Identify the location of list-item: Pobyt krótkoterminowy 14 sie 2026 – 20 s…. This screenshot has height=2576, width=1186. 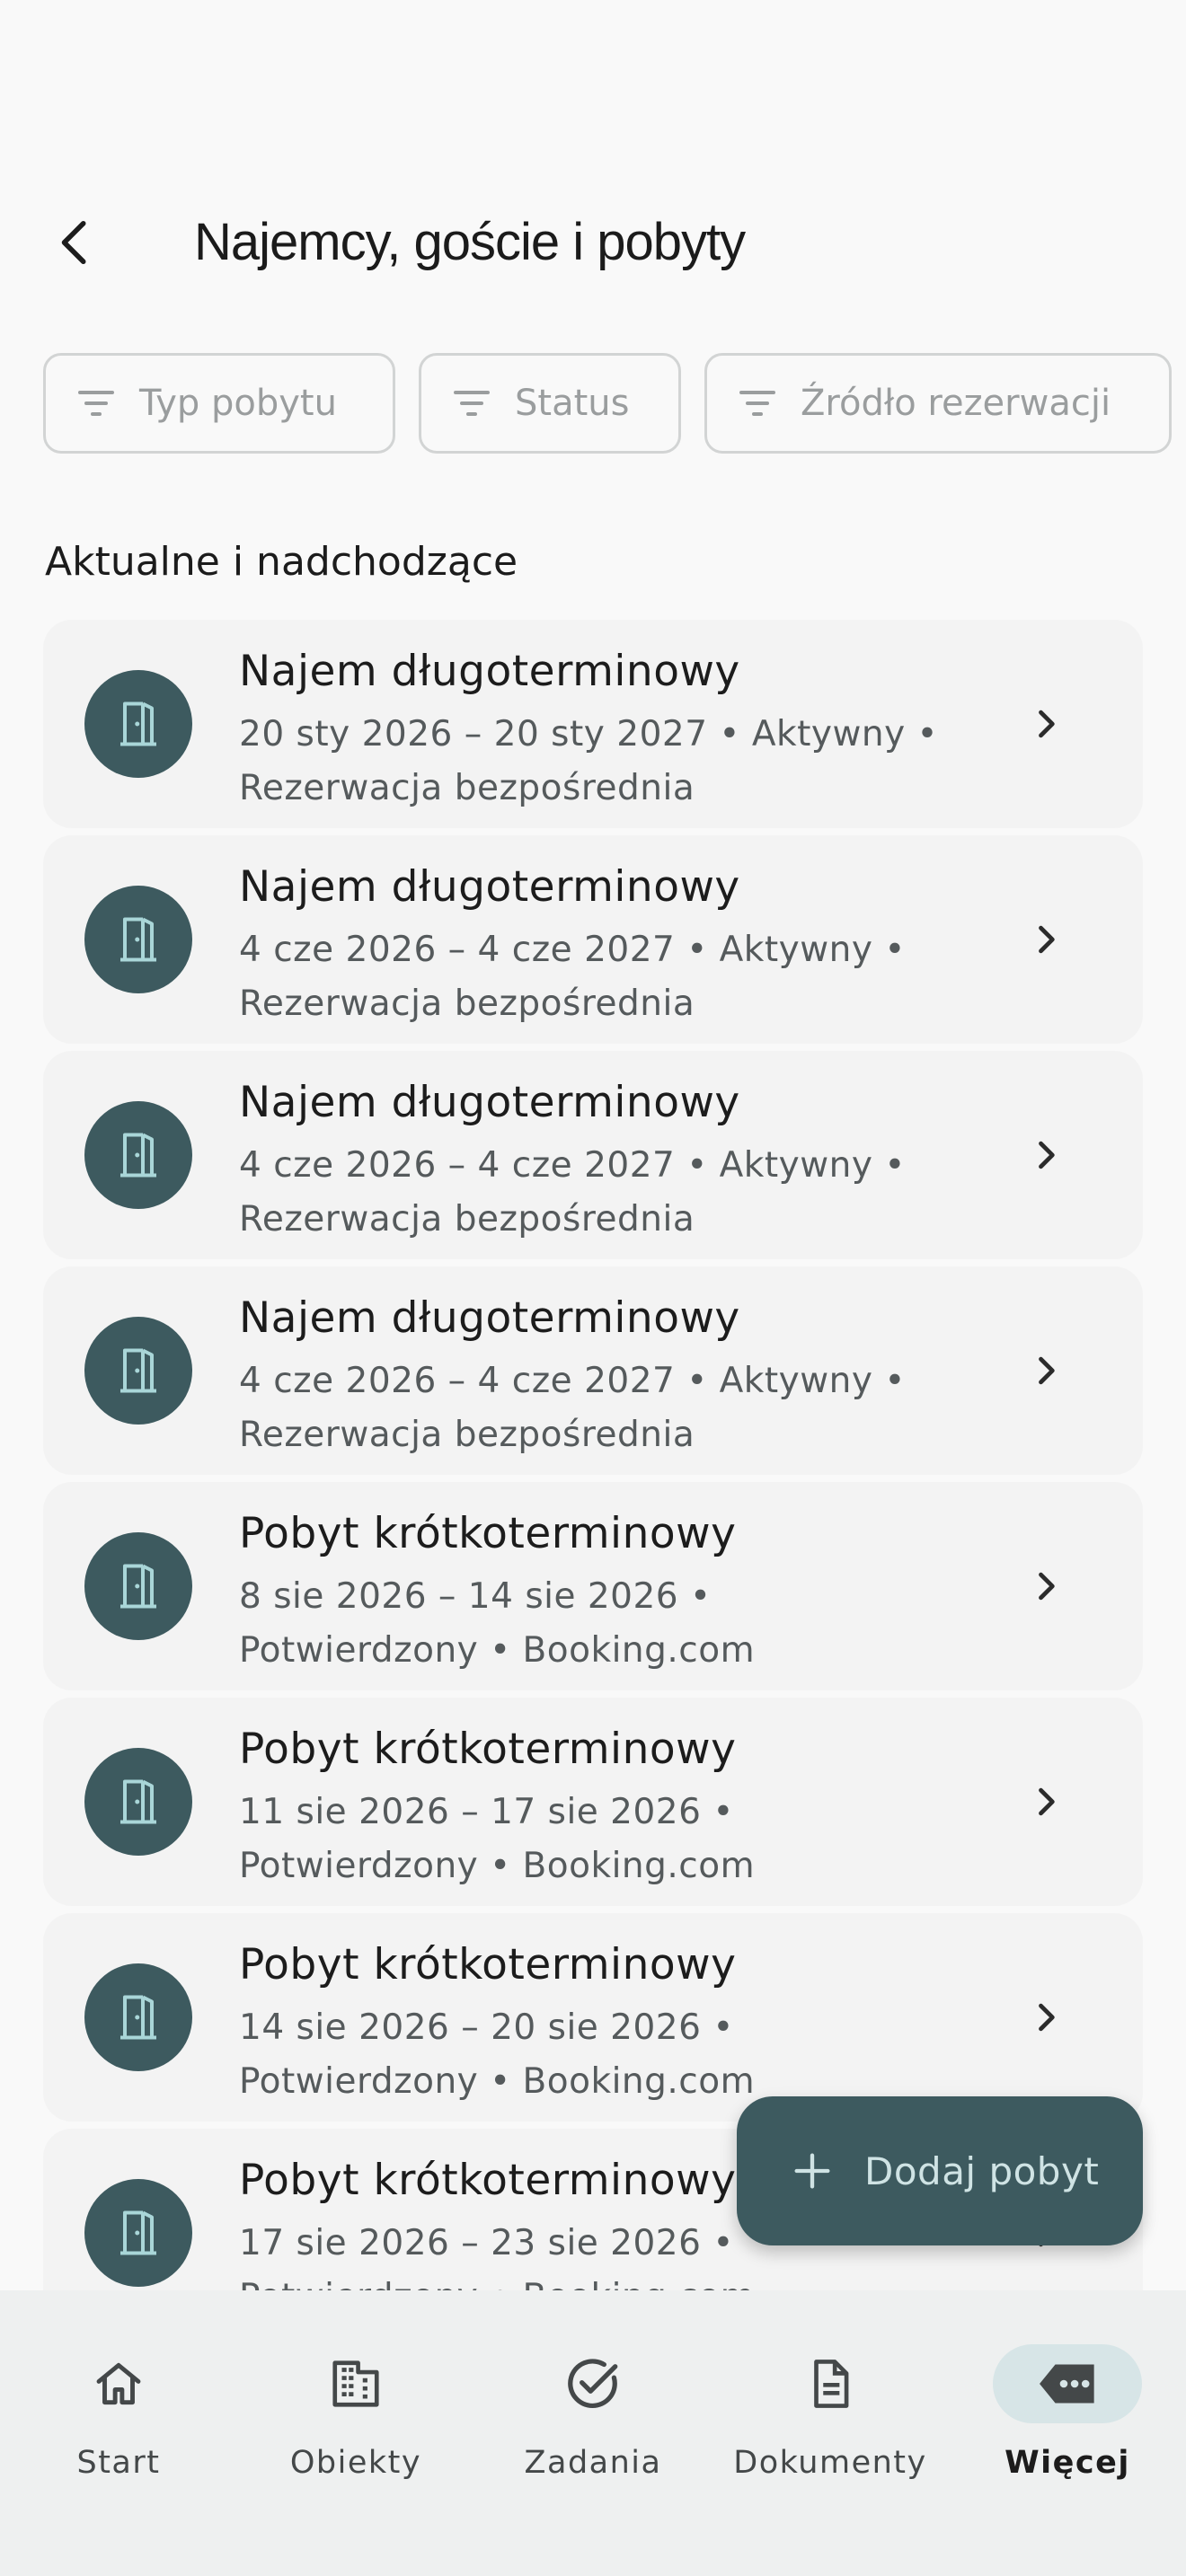
(593, 2017).